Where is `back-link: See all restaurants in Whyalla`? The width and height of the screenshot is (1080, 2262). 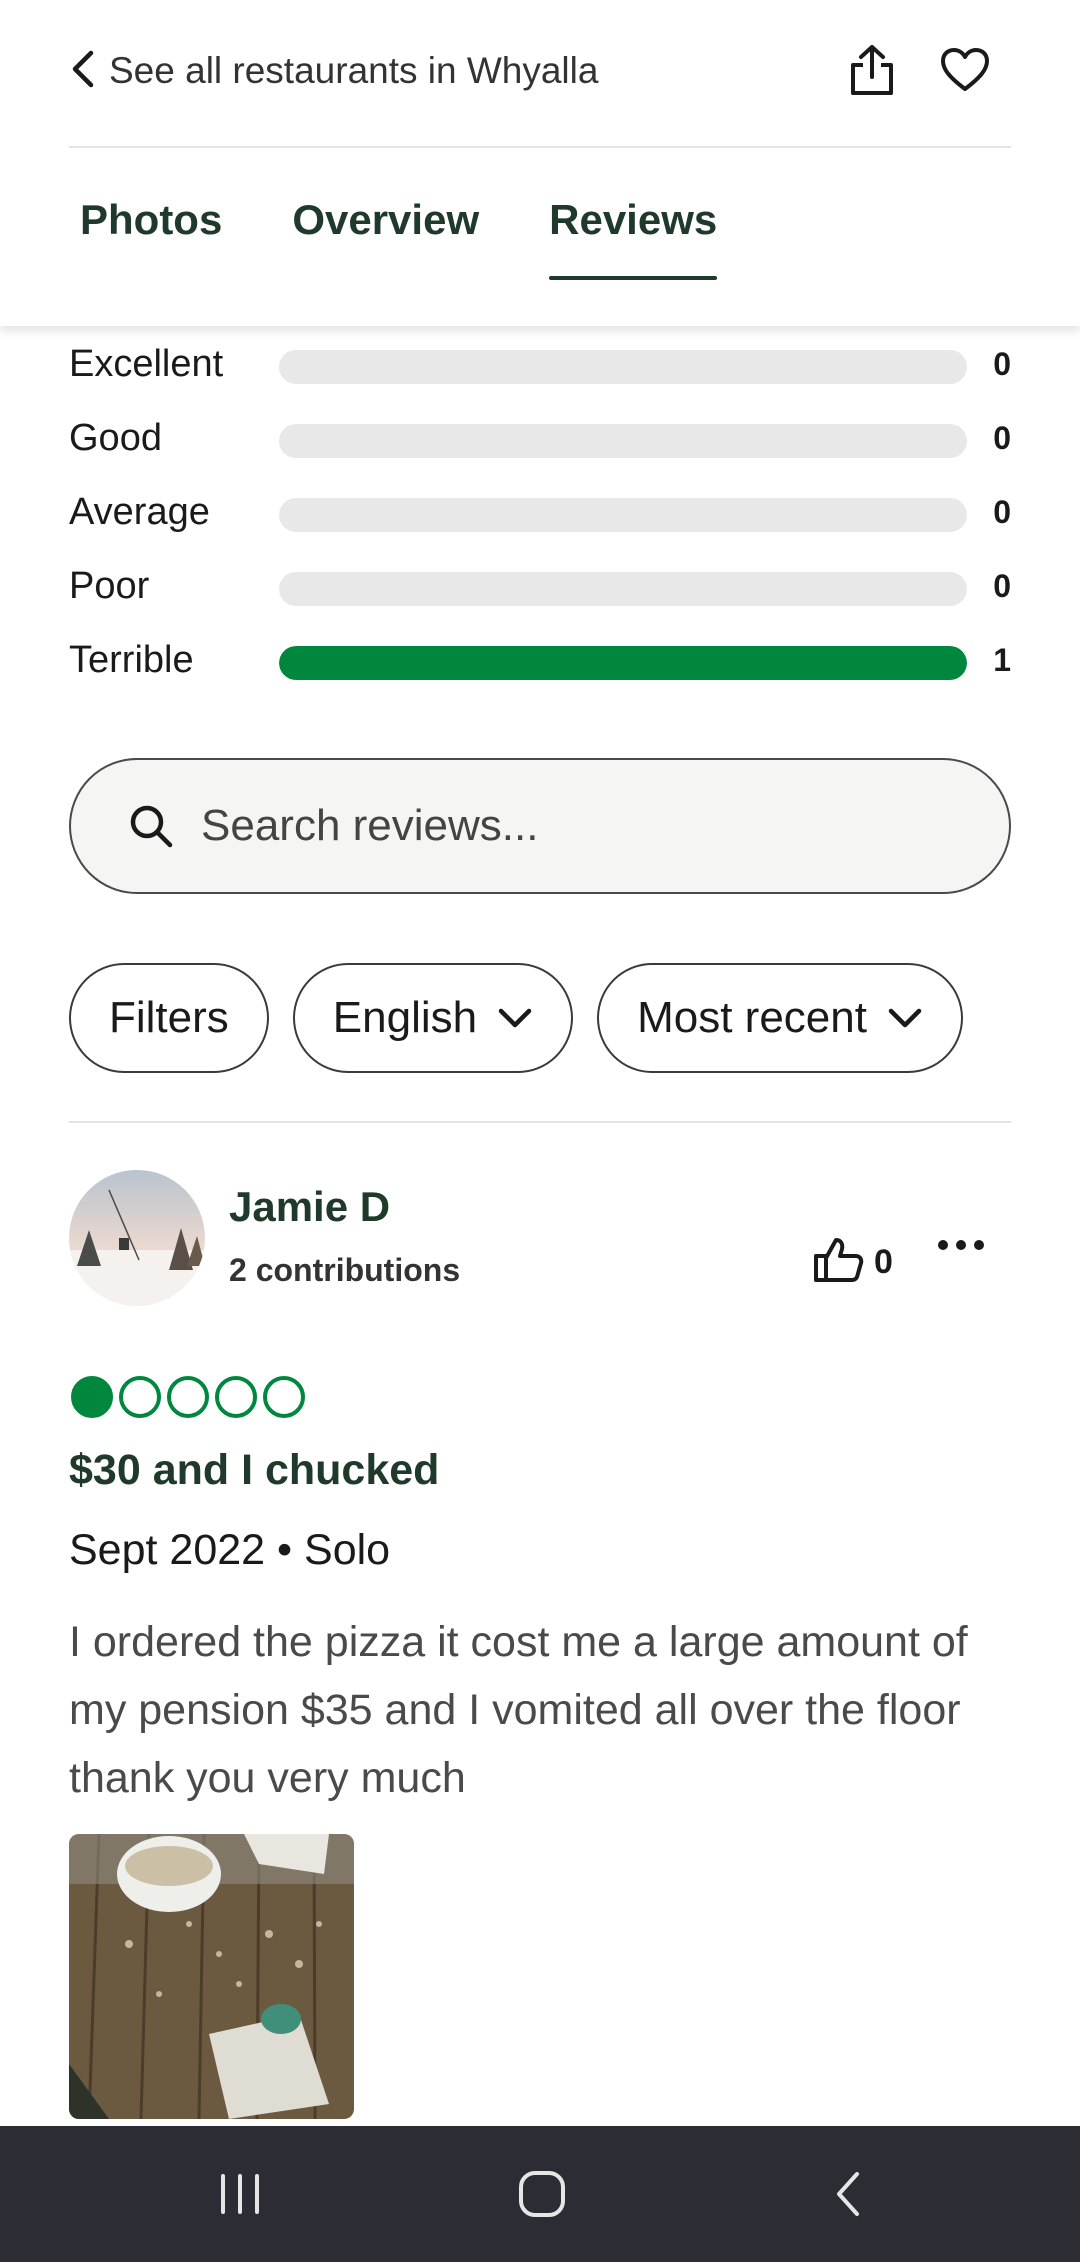
back-link: See all restaurants in Whyalla is located at coordinates (333, 71).